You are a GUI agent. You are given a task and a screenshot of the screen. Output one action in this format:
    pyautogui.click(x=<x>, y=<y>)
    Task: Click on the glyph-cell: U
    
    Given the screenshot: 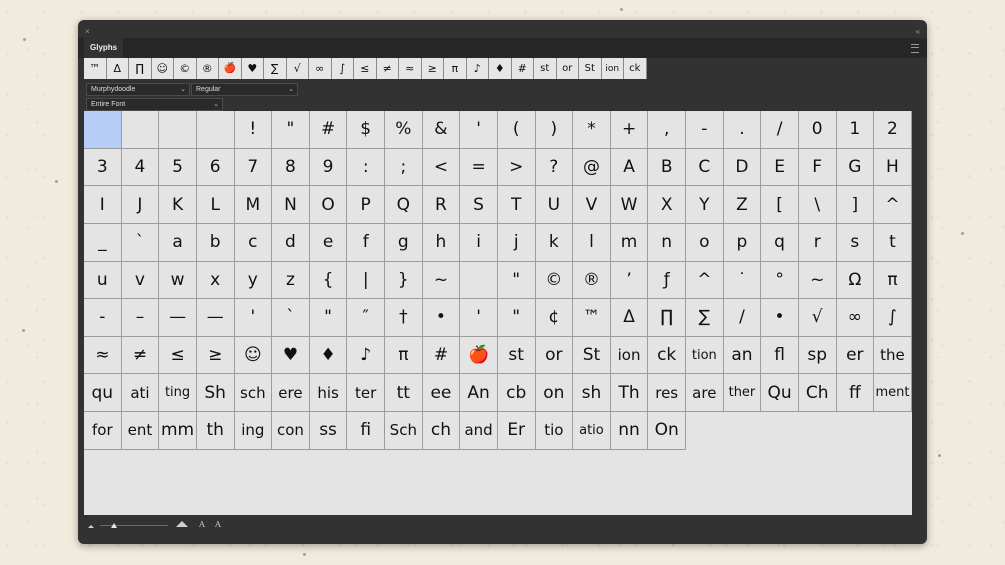 What is the action you would take?
    pyautogui.click(x=554, y=205)
    